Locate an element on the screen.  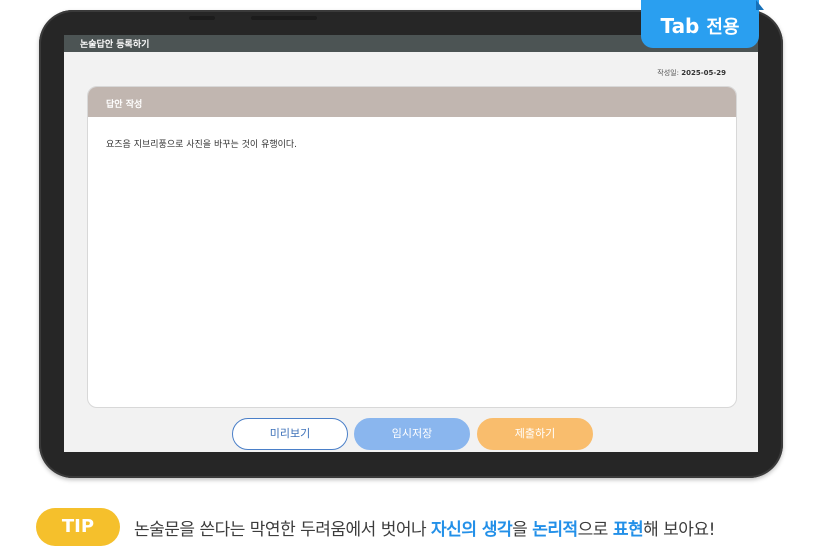
tip-text-part: 논술문을 쓴다는 막연한 두려움에서 벗어나 is located at coordinates (283, 530).